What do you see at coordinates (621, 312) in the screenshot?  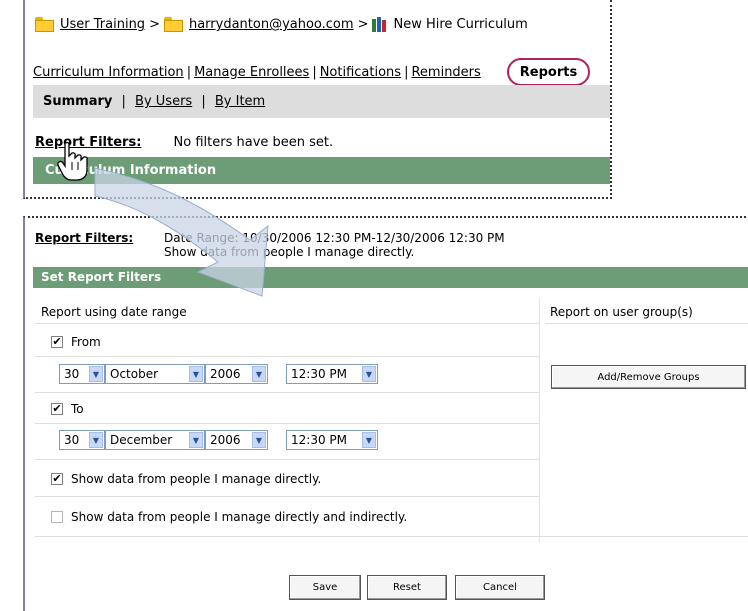 I see `user-groups-heading: Report on user group(s)` at bounding box center [621, 312].